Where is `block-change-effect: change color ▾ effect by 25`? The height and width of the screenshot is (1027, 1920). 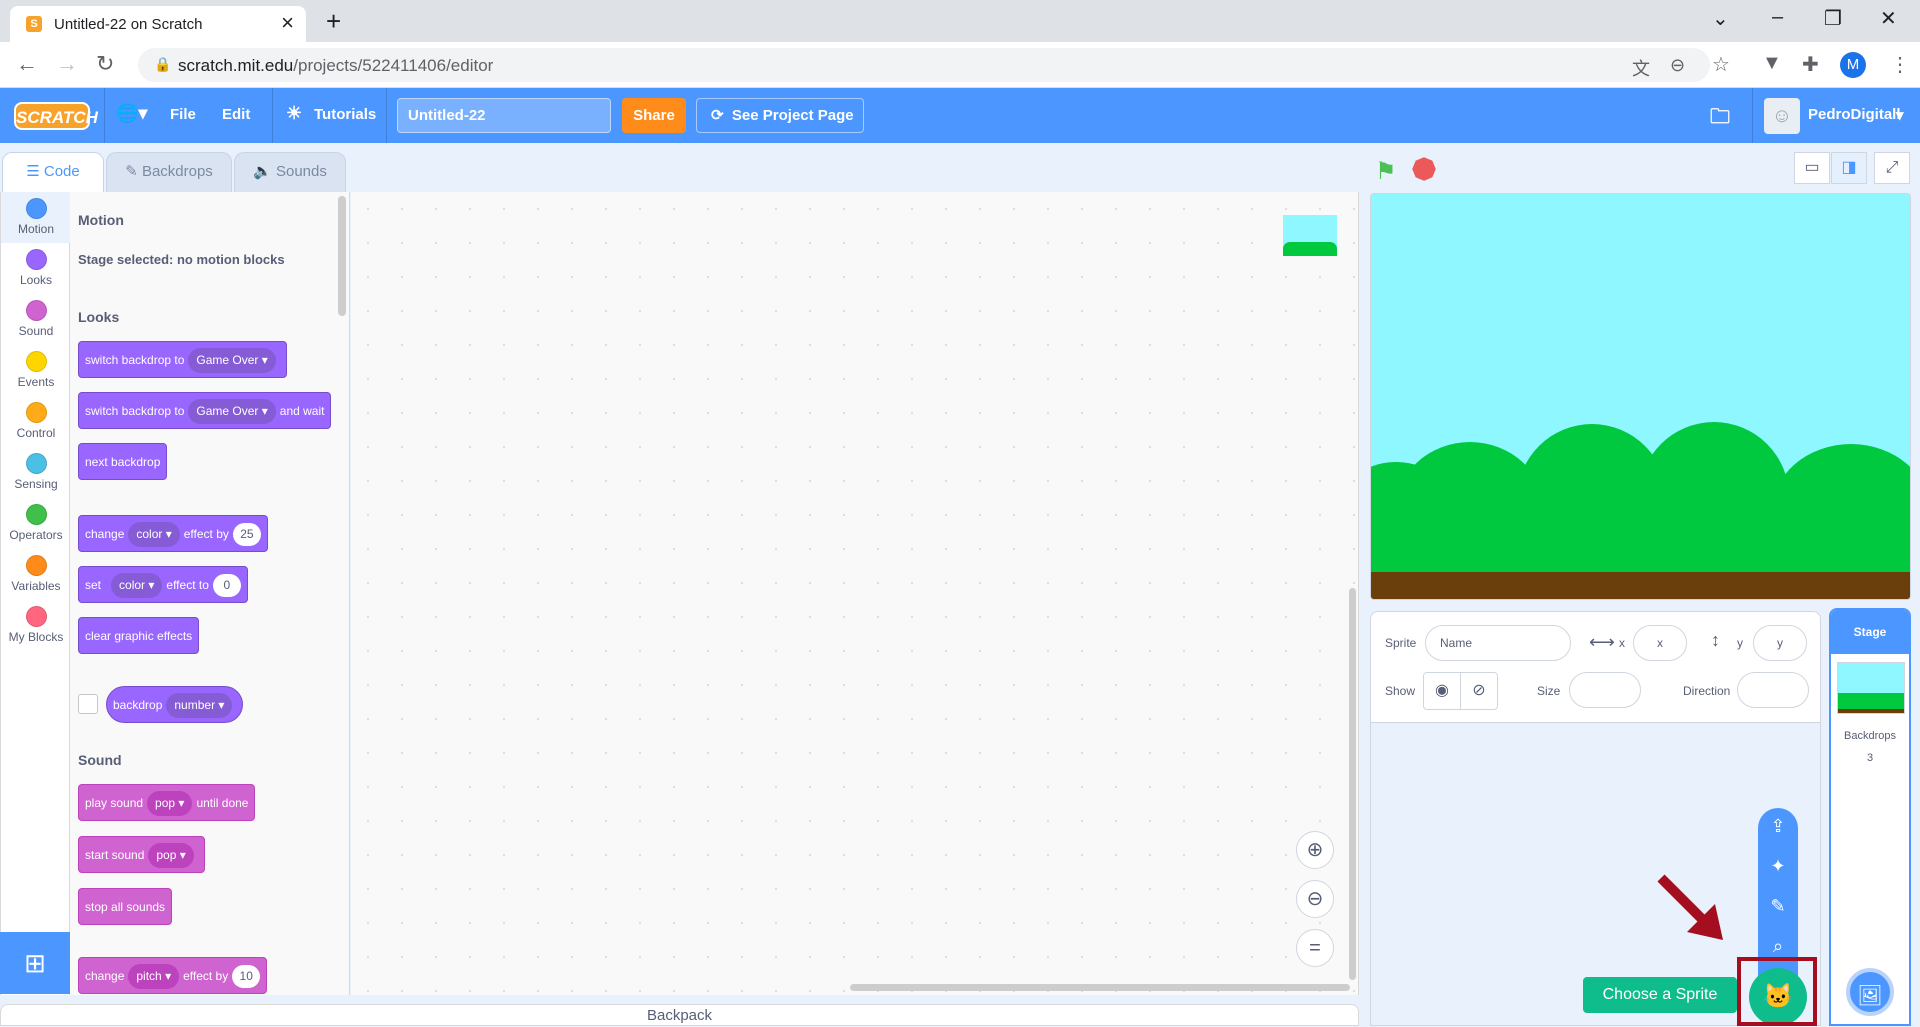 block-change-effect: change color ▾ effect by 25 is located at coordinates (173, 533).